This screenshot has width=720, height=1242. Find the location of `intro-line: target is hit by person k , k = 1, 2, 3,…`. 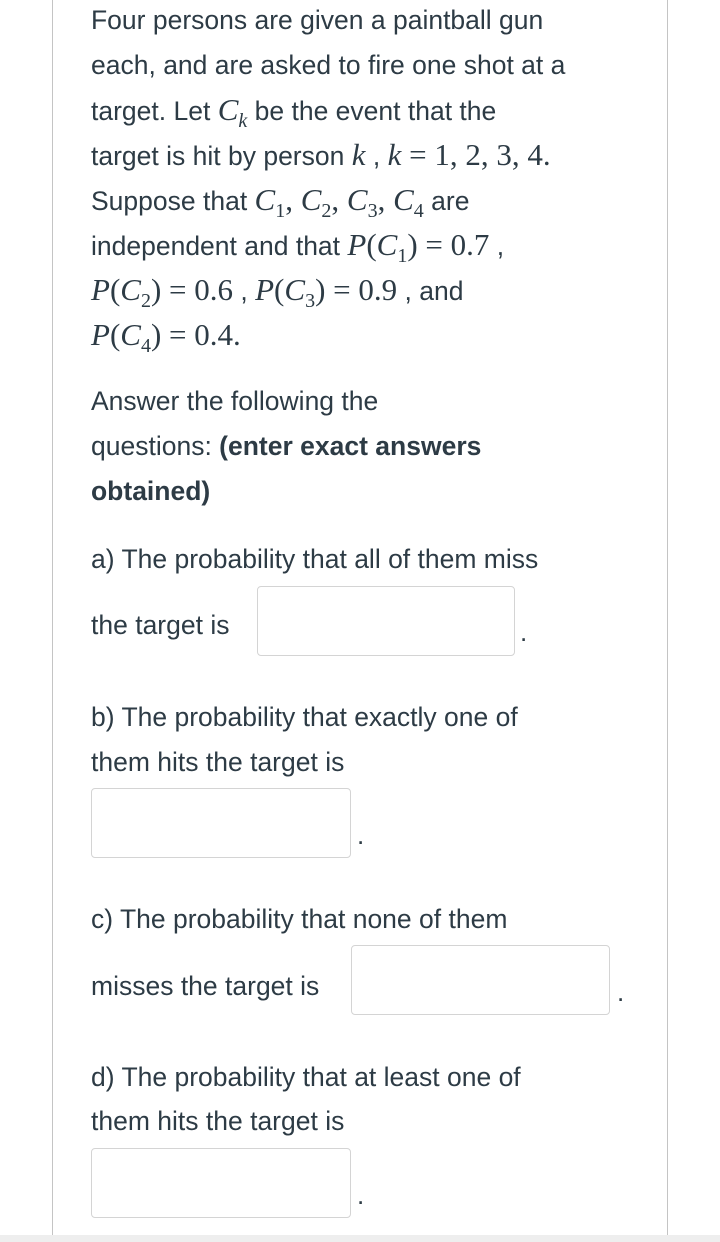

intro-line: target is hit by person k , k = 1, 2, 3,… is located at coordinates (321, 155).